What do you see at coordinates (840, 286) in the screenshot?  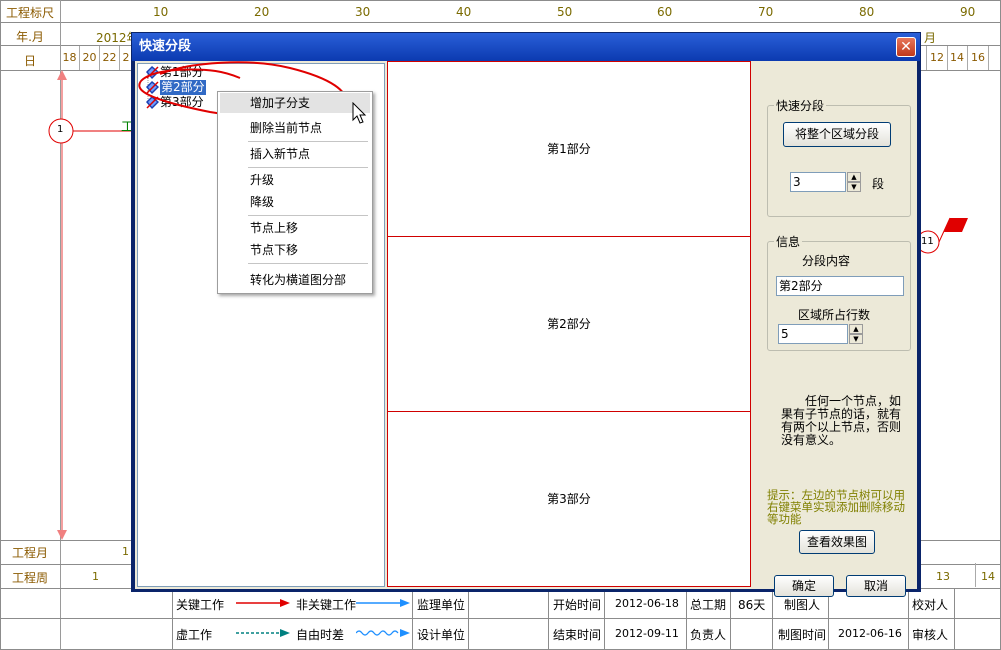 I see `content-input: 第2部分` at bounding box center [840, 286].